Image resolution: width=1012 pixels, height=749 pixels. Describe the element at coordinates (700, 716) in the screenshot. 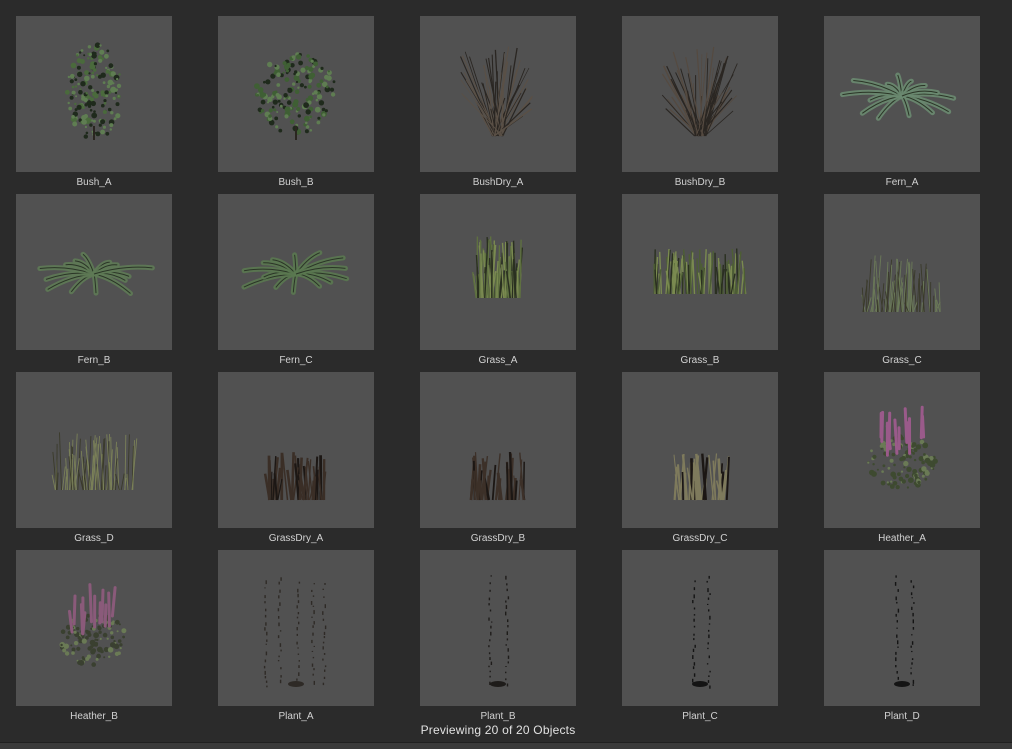

I see `item-label: Plant_C` at that location.